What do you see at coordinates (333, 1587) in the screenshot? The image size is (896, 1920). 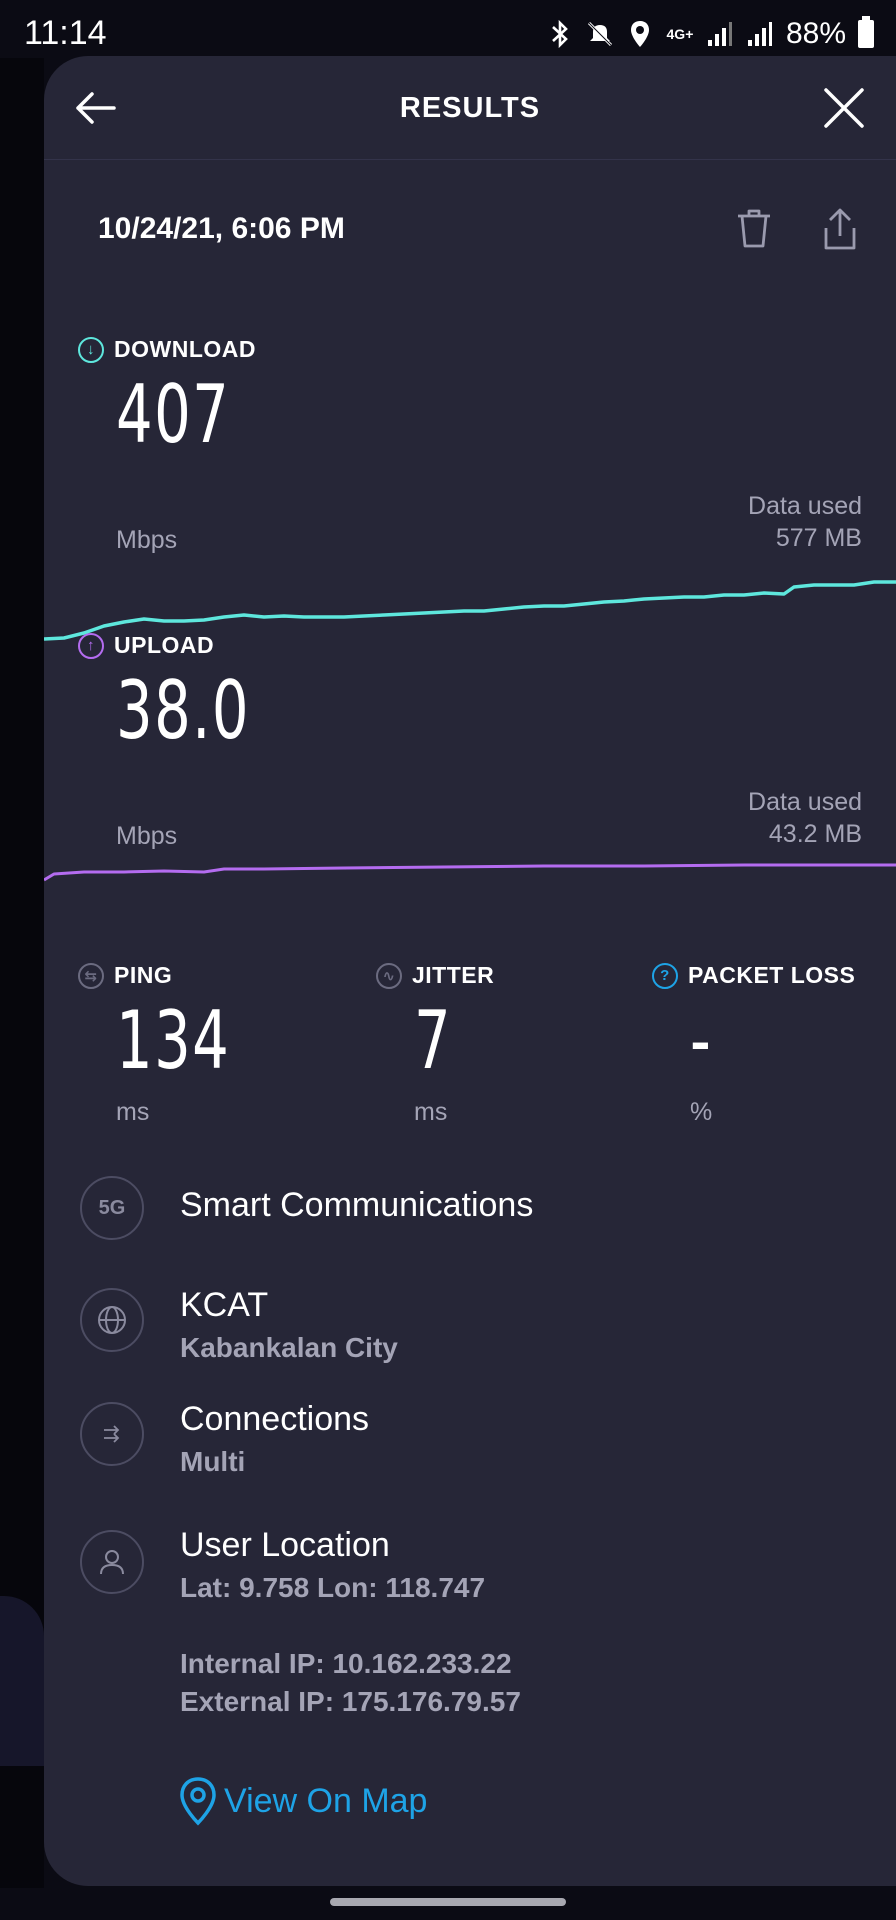 I see `user-location-coords: Lat: 9.758 Lon: 118.747` at bounding box center [333, 1587].